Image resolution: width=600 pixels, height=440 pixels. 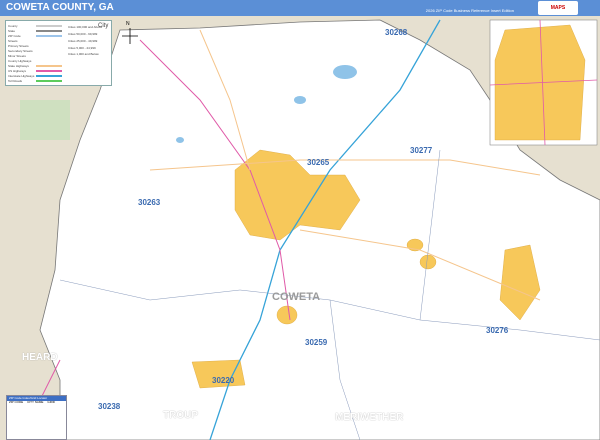 What do you see at coordinates (40, 357) in the screenshot?
I see `county-label-heard: HEARD` at bounding box center [40, 357].